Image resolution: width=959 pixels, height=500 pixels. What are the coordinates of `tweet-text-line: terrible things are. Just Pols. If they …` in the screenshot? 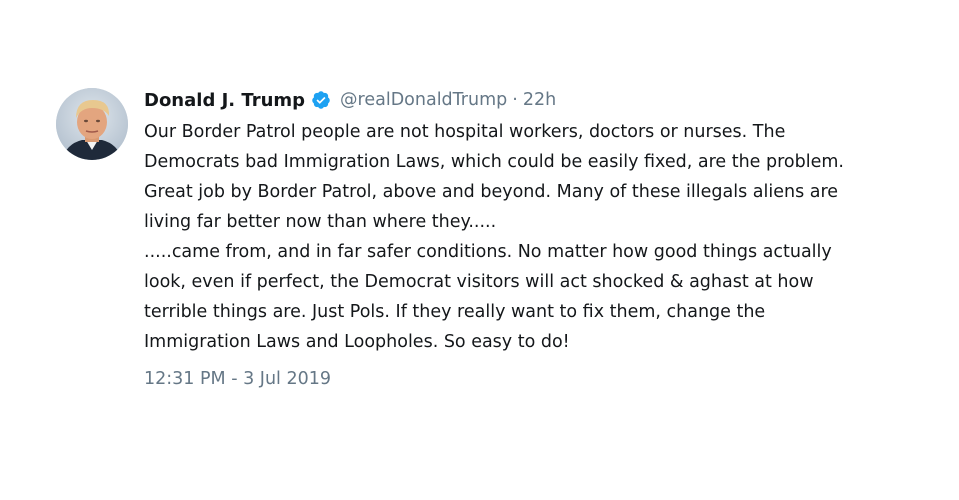 It's located at (455, 312).